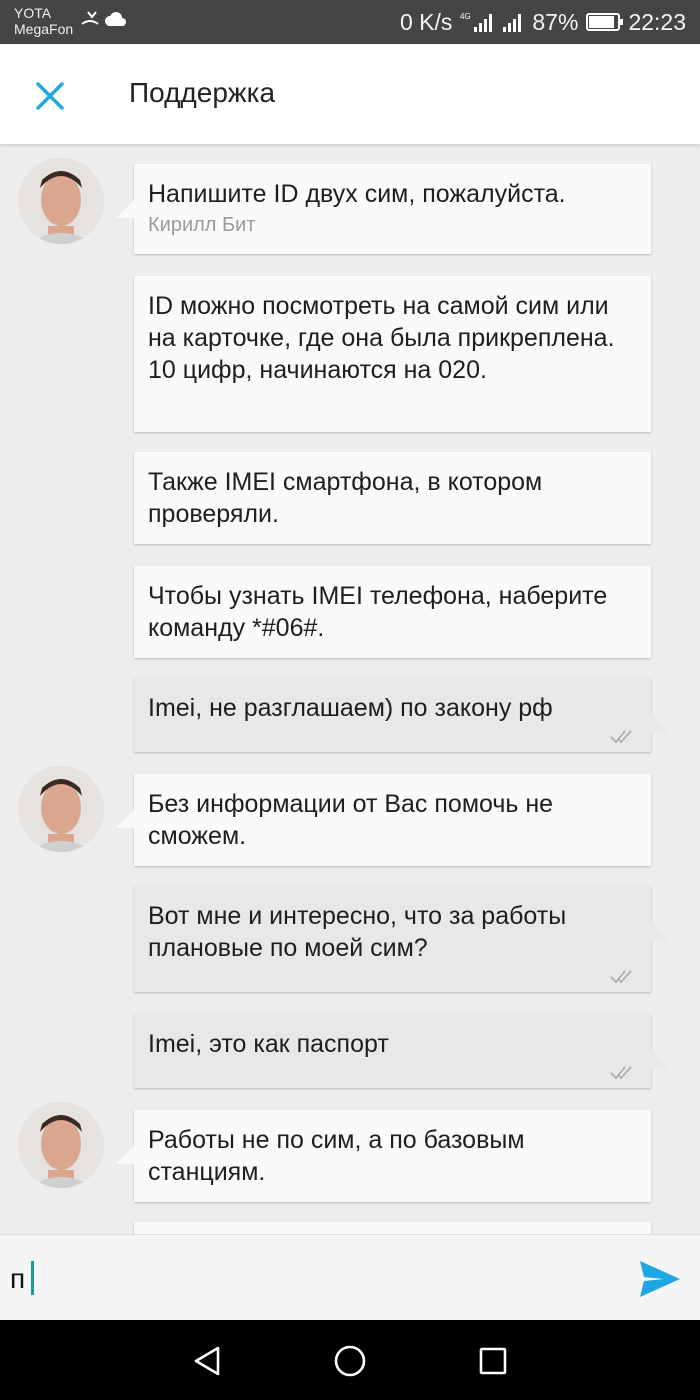  I want to click on message-text: Без информации от Вас помочь не сможем., so click(351, 820).